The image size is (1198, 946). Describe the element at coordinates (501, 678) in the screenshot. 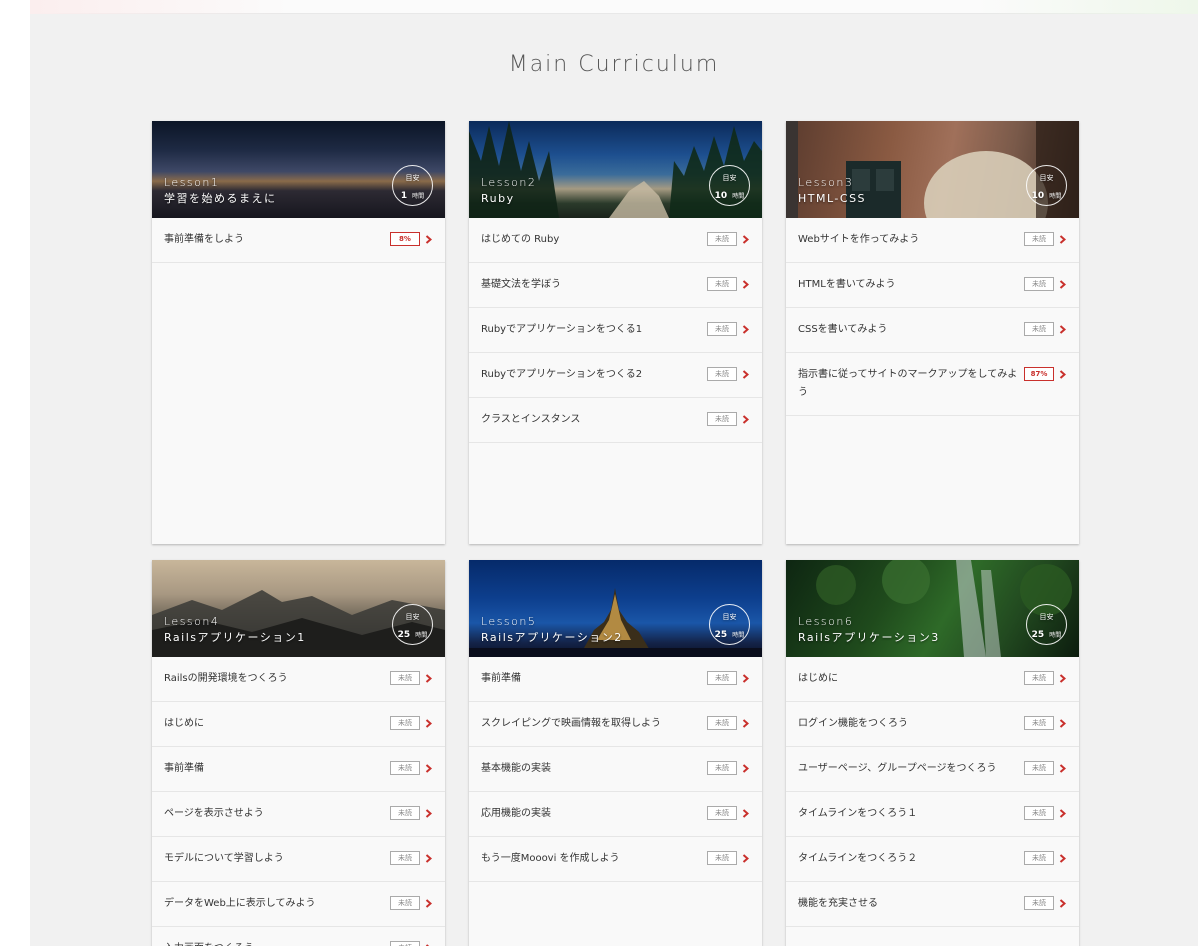

I see `chapter-title: 事前準備` at that location.